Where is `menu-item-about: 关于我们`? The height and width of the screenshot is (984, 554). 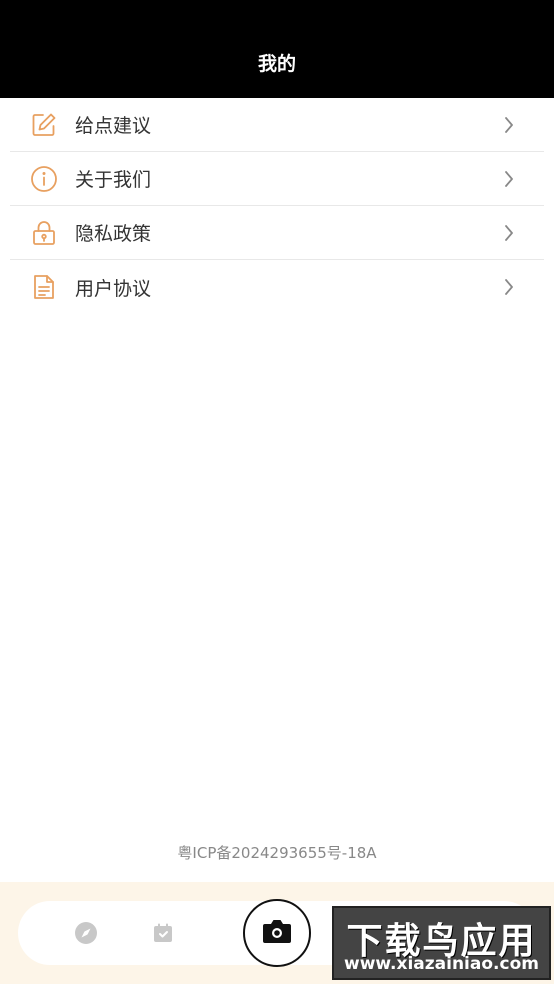
menu-item-about: 关于我们 is located at coordinates (277, 179).